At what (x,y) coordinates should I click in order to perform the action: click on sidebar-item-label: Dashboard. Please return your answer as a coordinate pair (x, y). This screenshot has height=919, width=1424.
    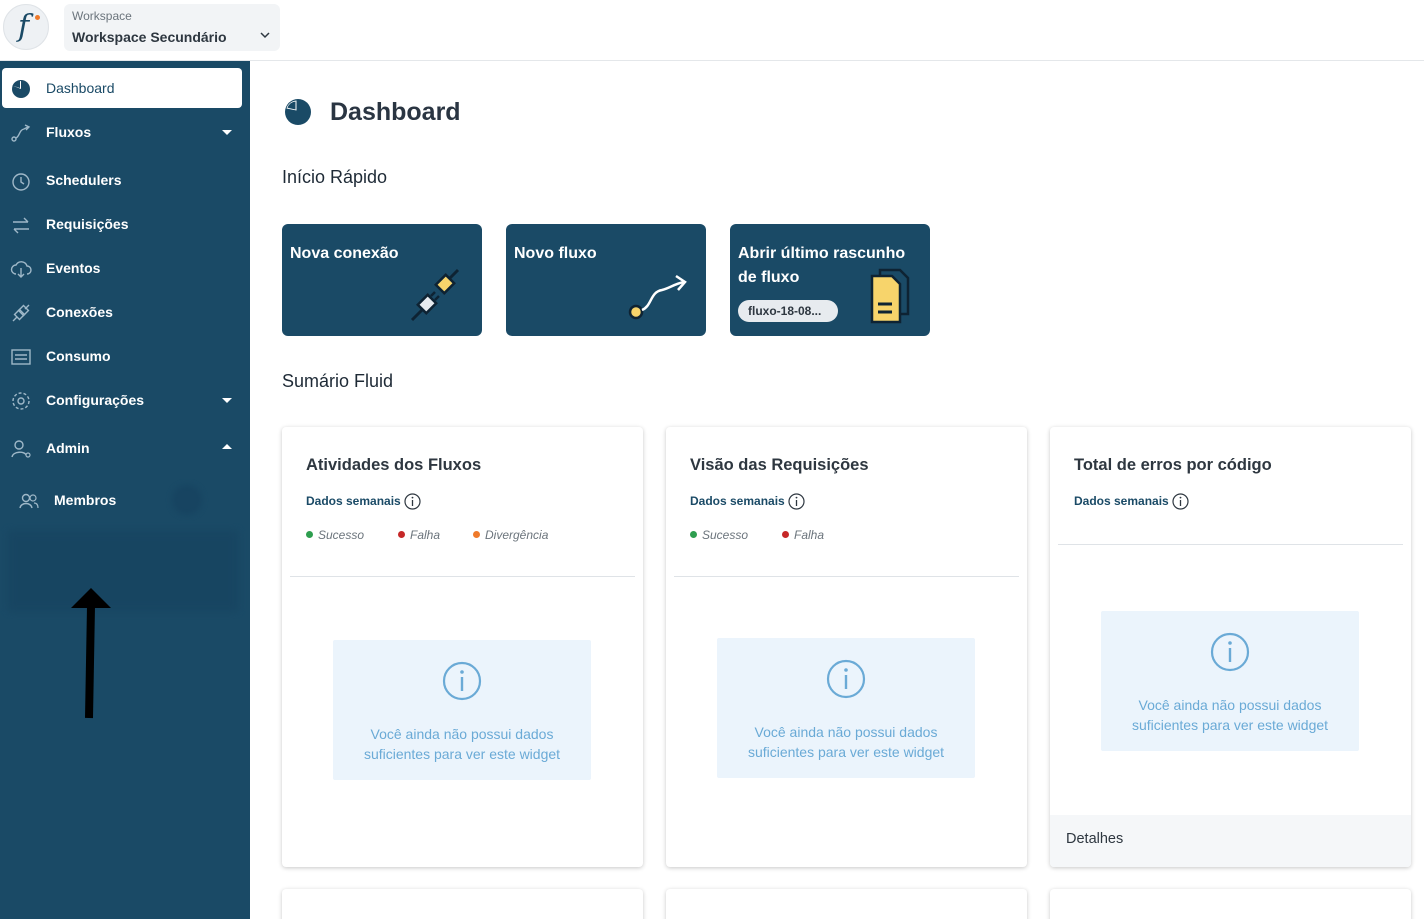
    Looking at the image, I should click on (80, 88).